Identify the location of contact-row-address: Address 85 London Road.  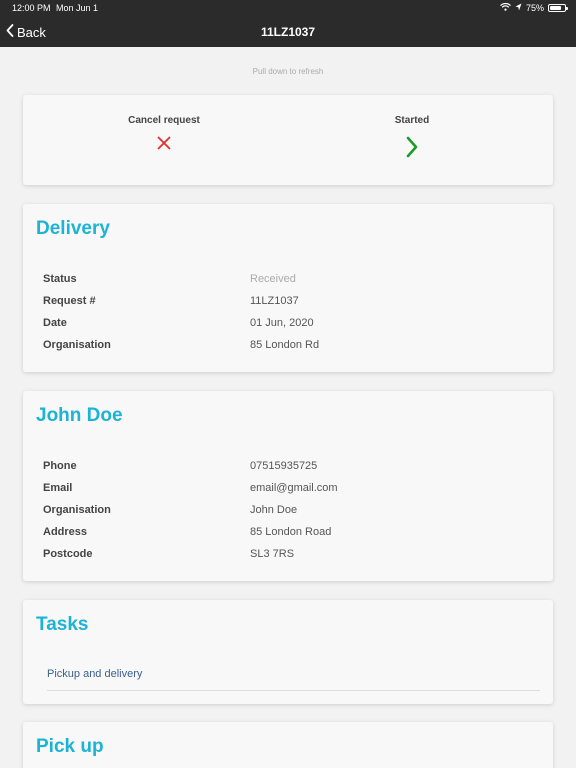
(298, 537).